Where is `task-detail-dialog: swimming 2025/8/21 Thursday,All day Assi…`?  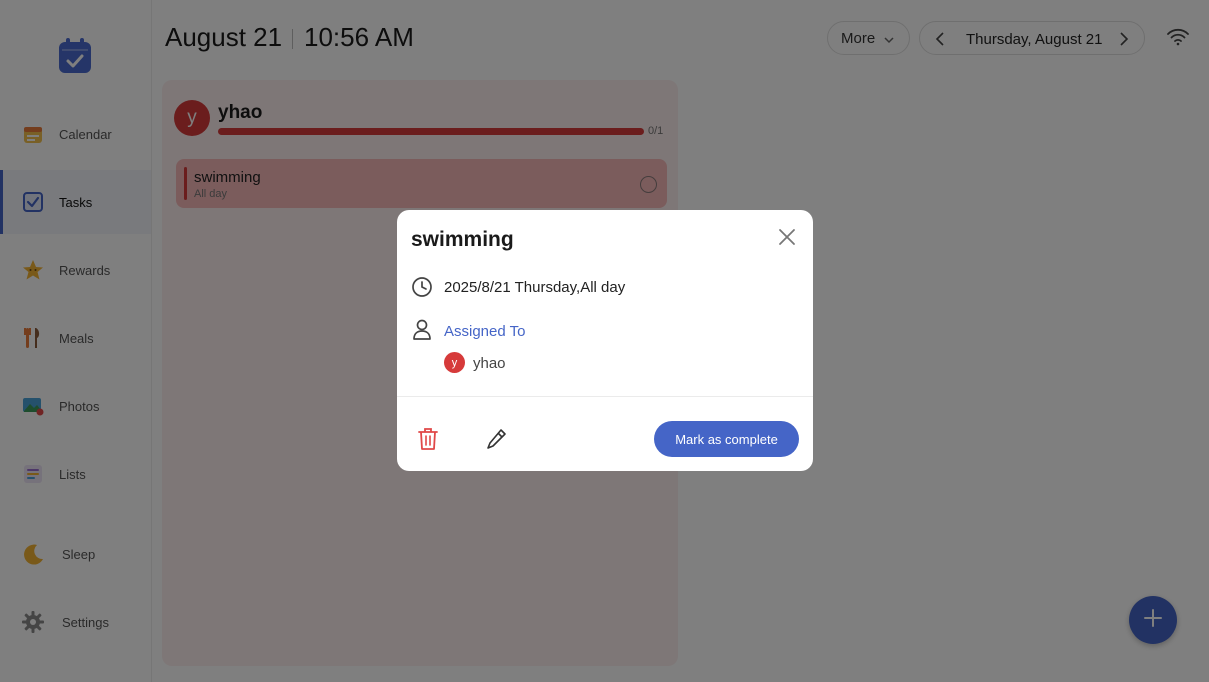 task-detail-dialog: swimming 2025/8/21 Thursday,All day Assi… is located at coordinates (605, 340).